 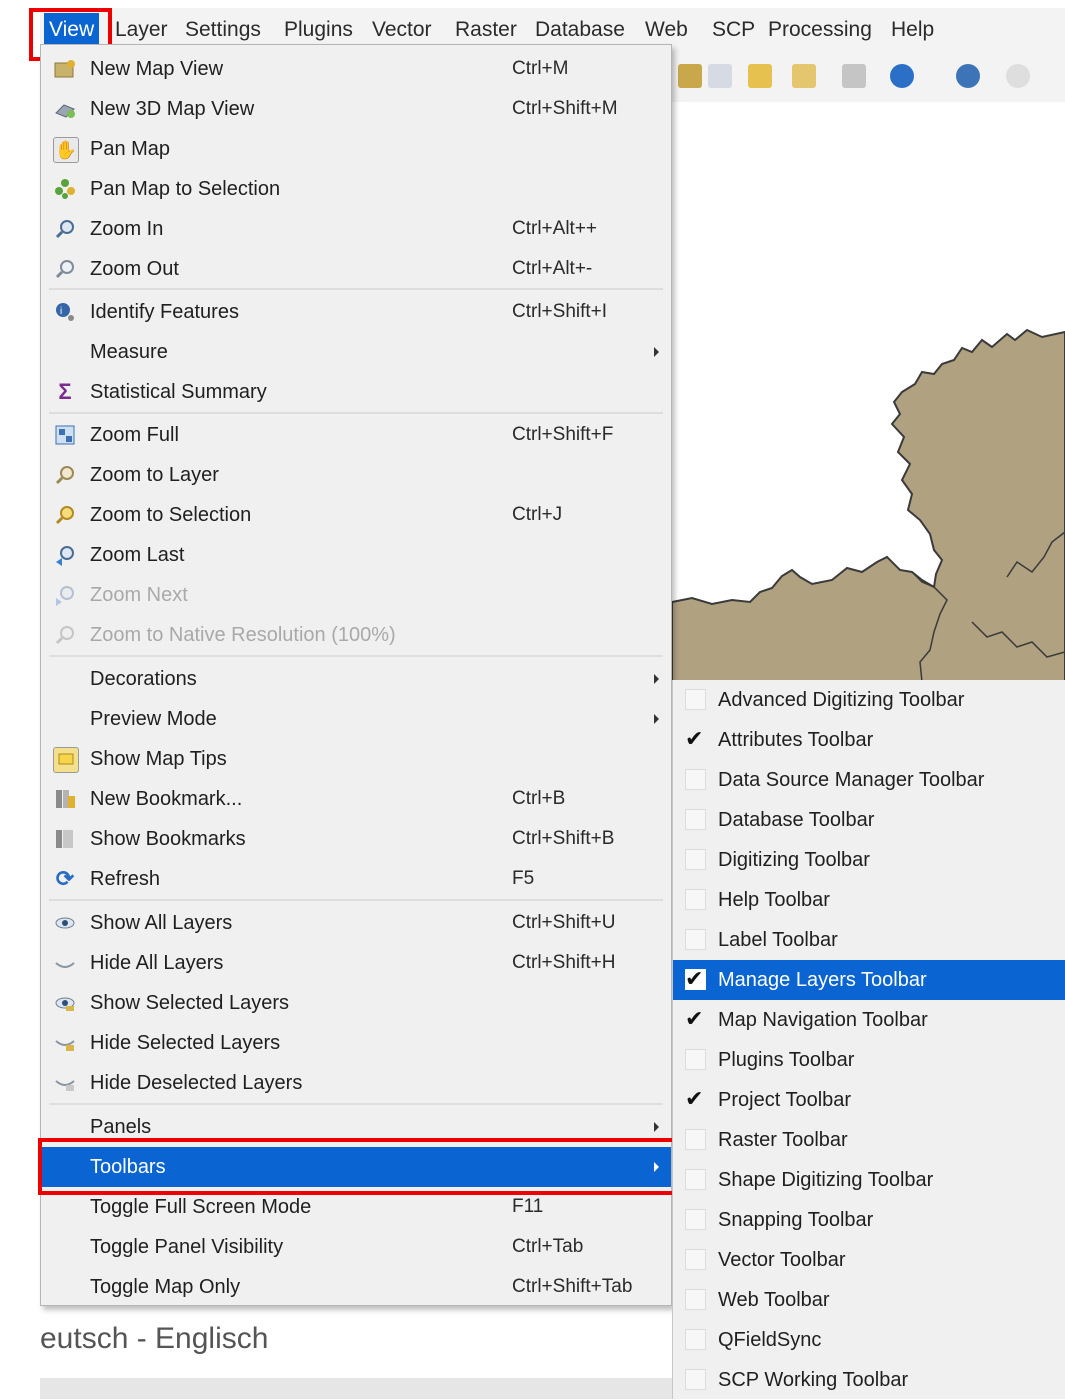 I want to click on menu-item-refresh: ⟳ Refresh F5, so click(x=356, y=879).